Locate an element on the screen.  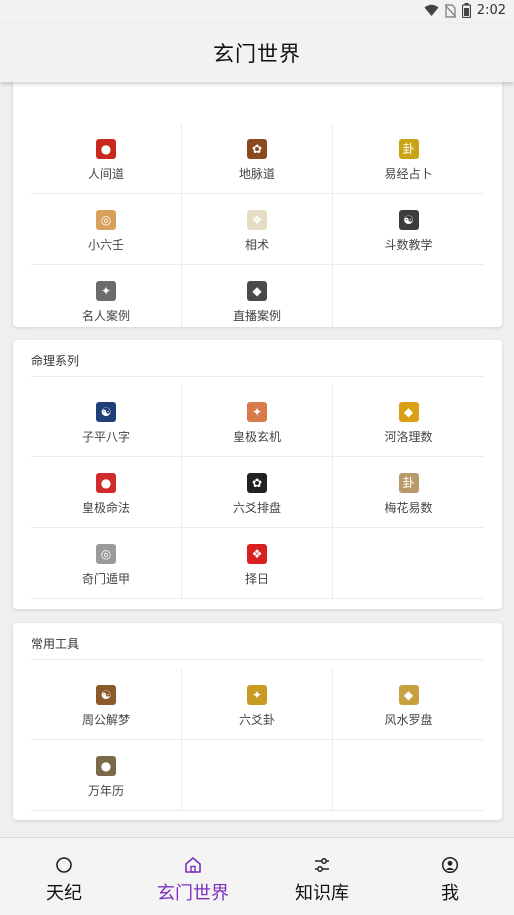
grid-item-label: 周公解梦 is located at coordinates (105, 720).